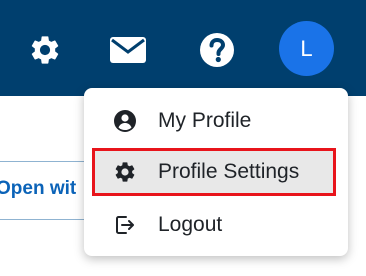 The image size is (366, 276). I want to click on menu-item-profile-settings: Profile Settings, so click(214, 172).